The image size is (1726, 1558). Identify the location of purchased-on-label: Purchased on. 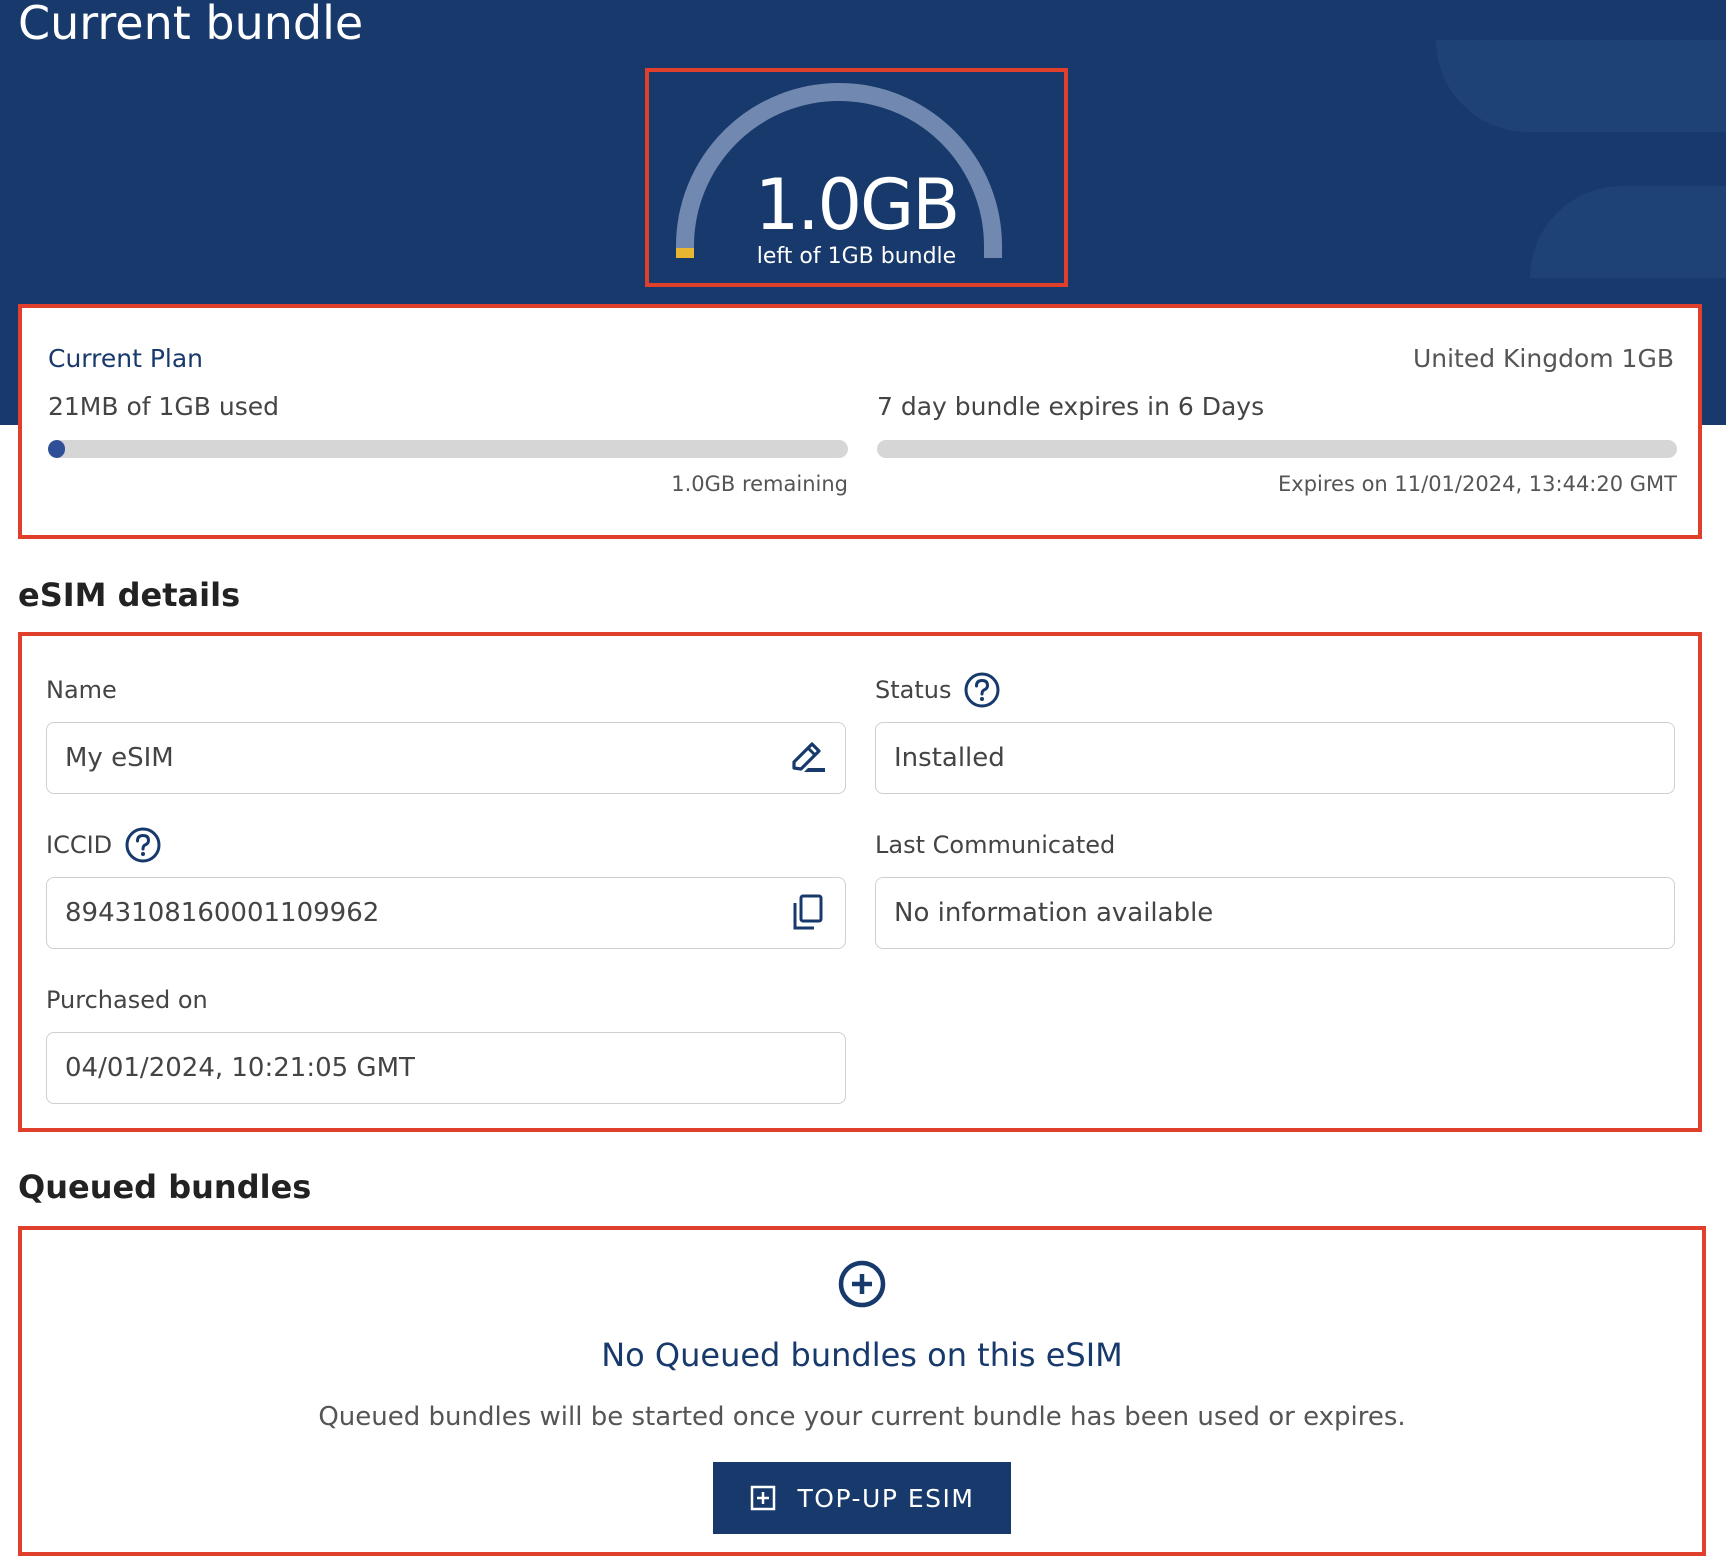
(127, 1000).